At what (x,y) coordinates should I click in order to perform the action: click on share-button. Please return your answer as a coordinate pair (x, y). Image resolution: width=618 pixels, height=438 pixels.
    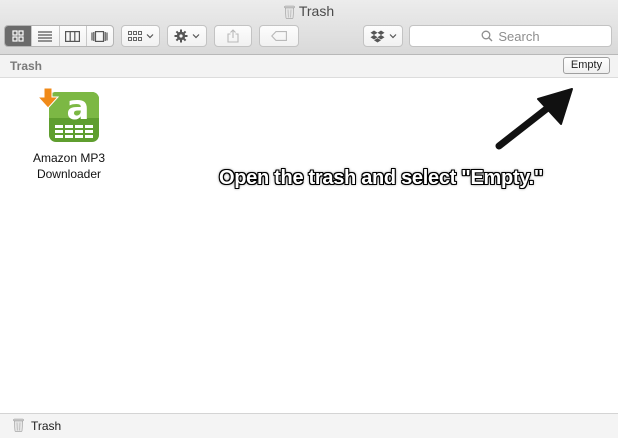
    Looking at the image, I should click on (233, 36).